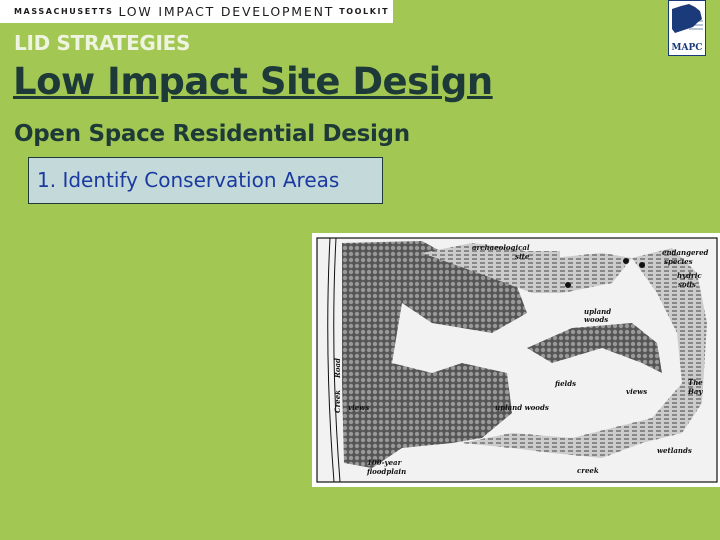  I want to click on banner-main: LOW IMPACT DEVELOPMENT, so click(226, 11).